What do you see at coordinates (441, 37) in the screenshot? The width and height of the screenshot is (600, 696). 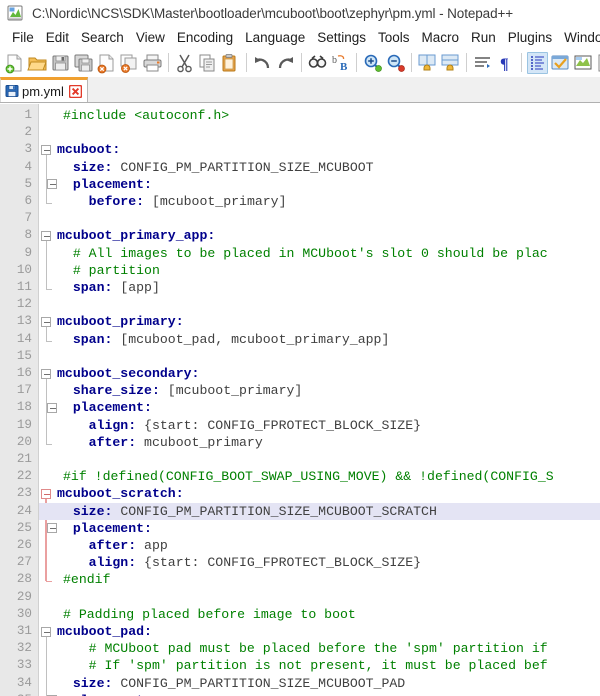 I see `menu-macro: Macro` at bounding box center [441, 37].